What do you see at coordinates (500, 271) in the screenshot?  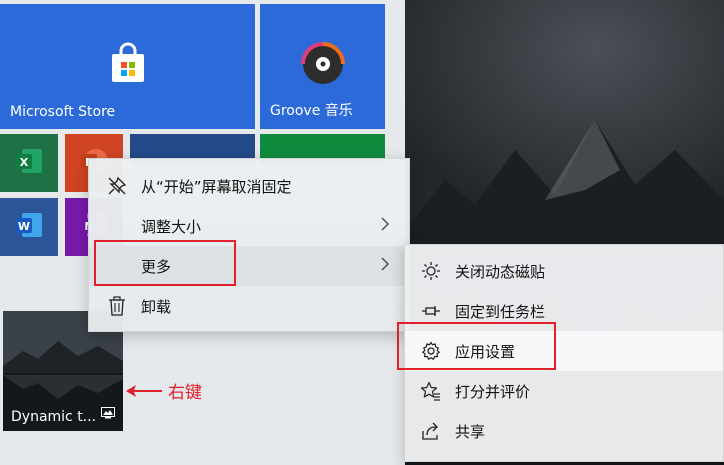 I see `submenu-item-label: 关闭动态磁贴` at bounding box center [500, 271].